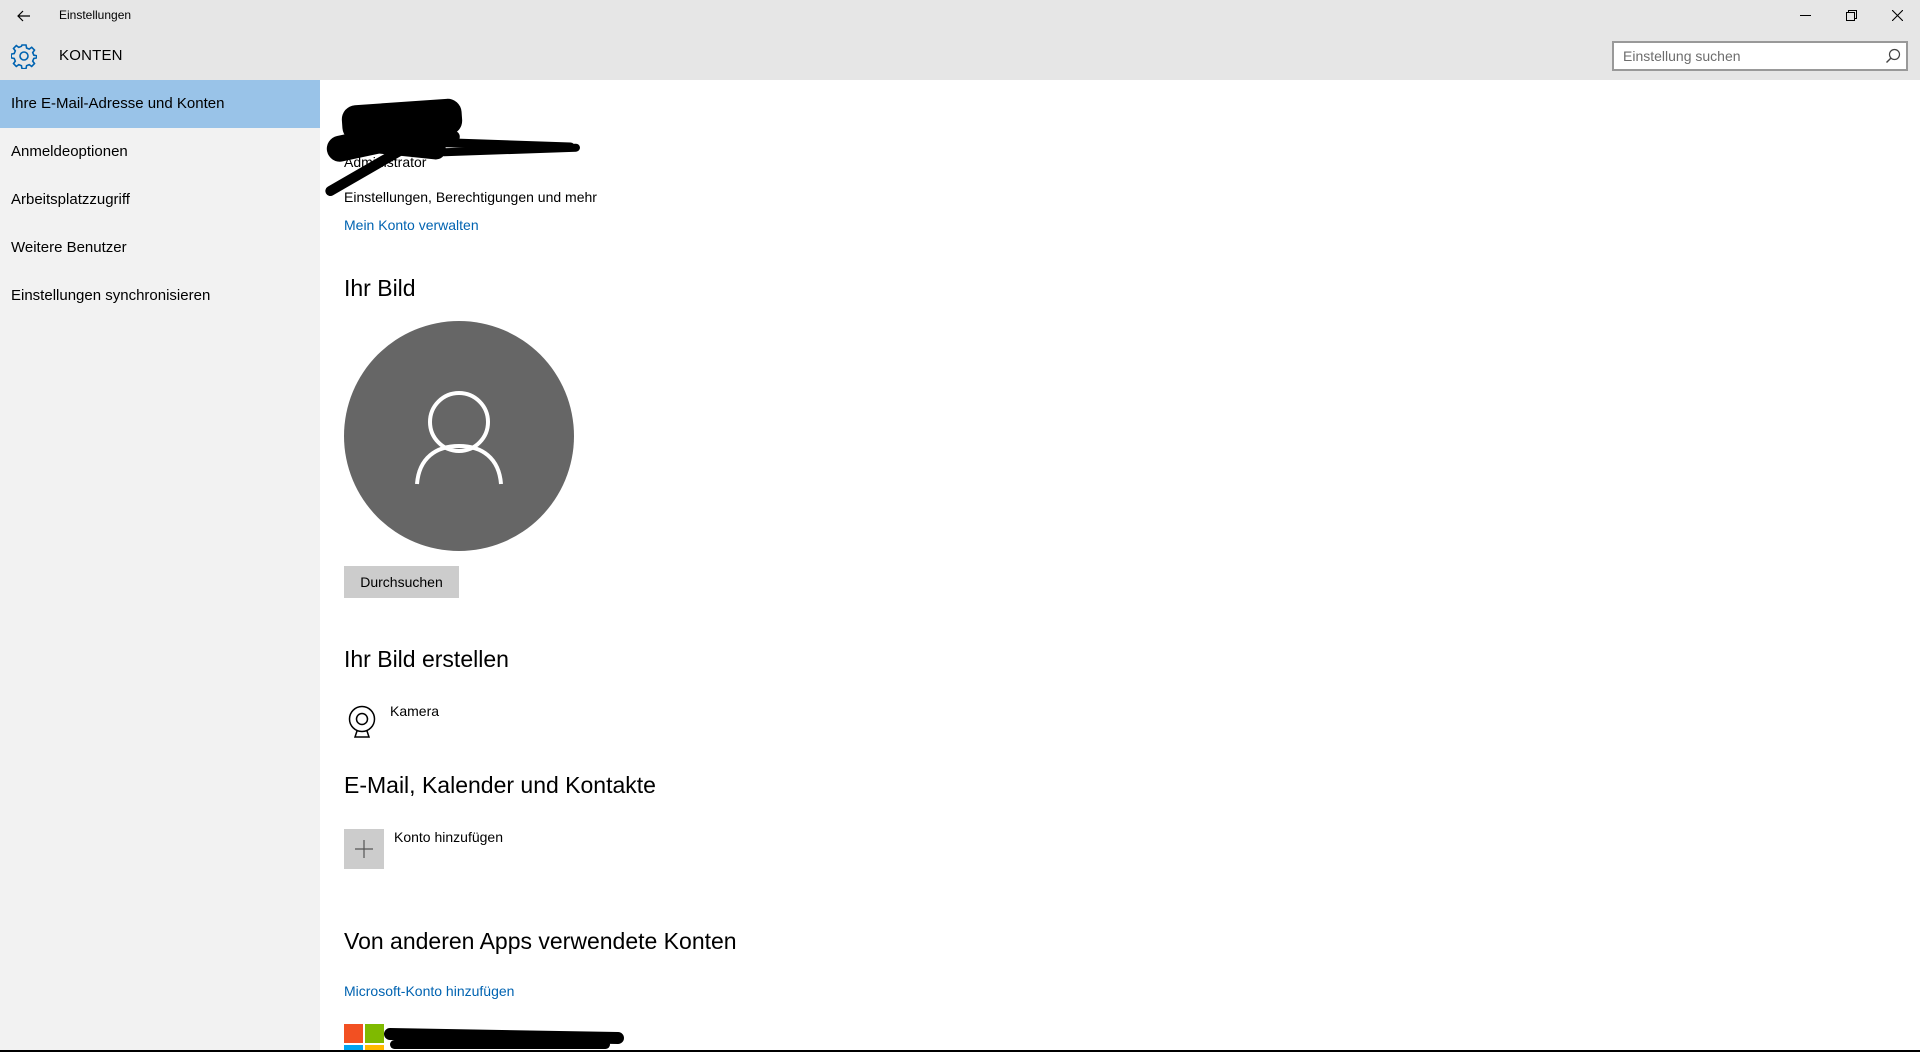  I want to click on close-button, so click(1897, 15).